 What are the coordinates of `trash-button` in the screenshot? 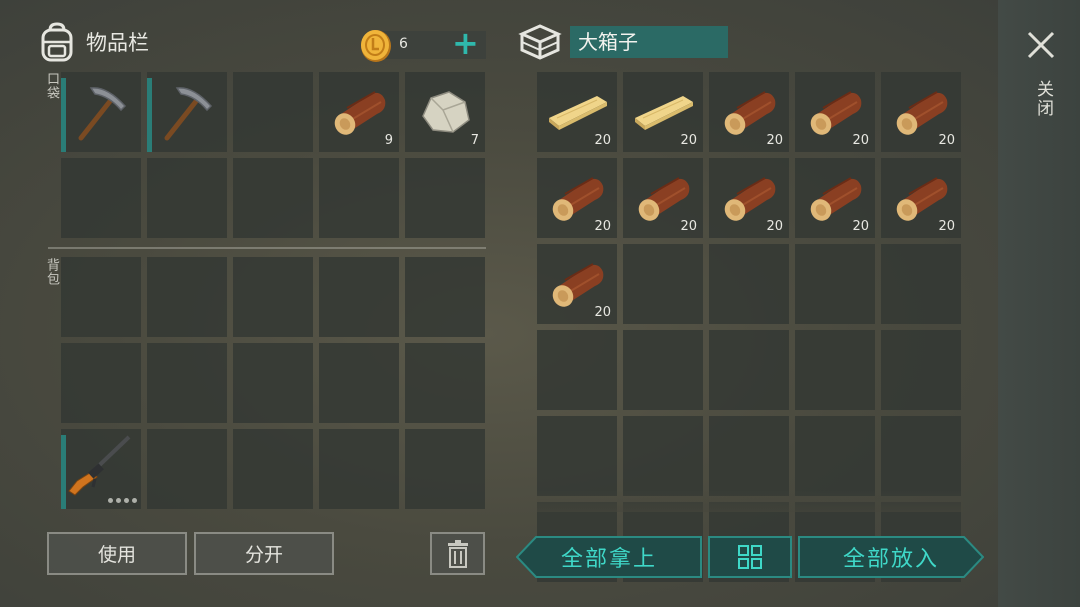 It's located at (457, 553).